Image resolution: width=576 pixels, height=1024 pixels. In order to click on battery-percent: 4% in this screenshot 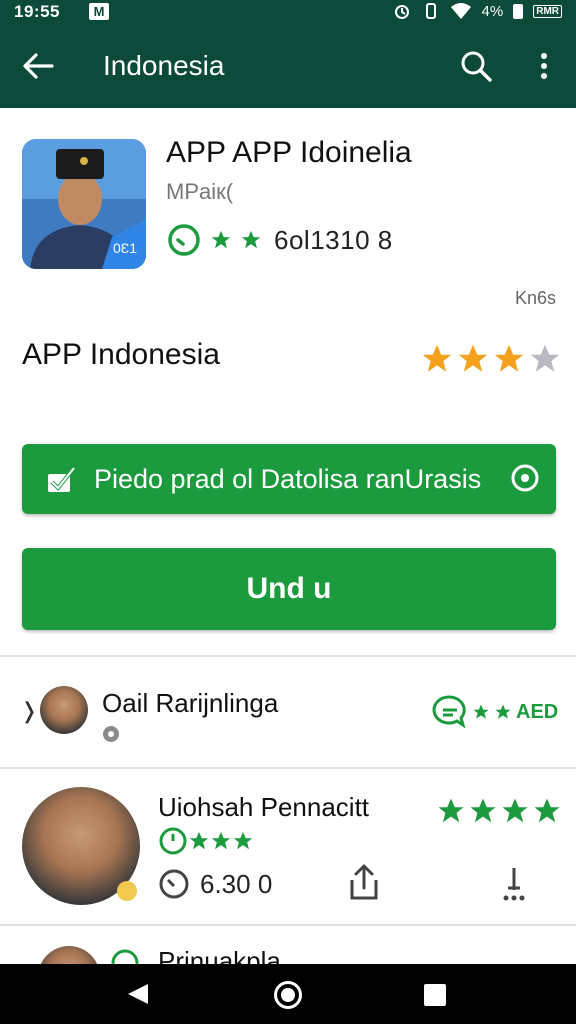, I will do `click(492, 11)`.